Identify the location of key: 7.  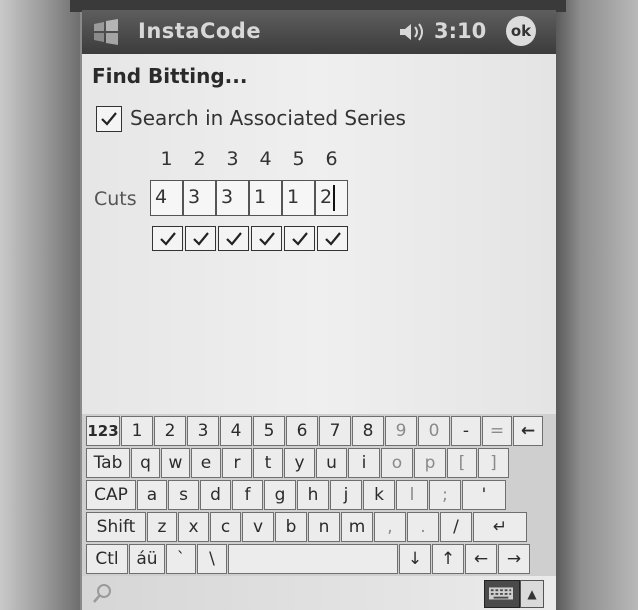
(335, 431).